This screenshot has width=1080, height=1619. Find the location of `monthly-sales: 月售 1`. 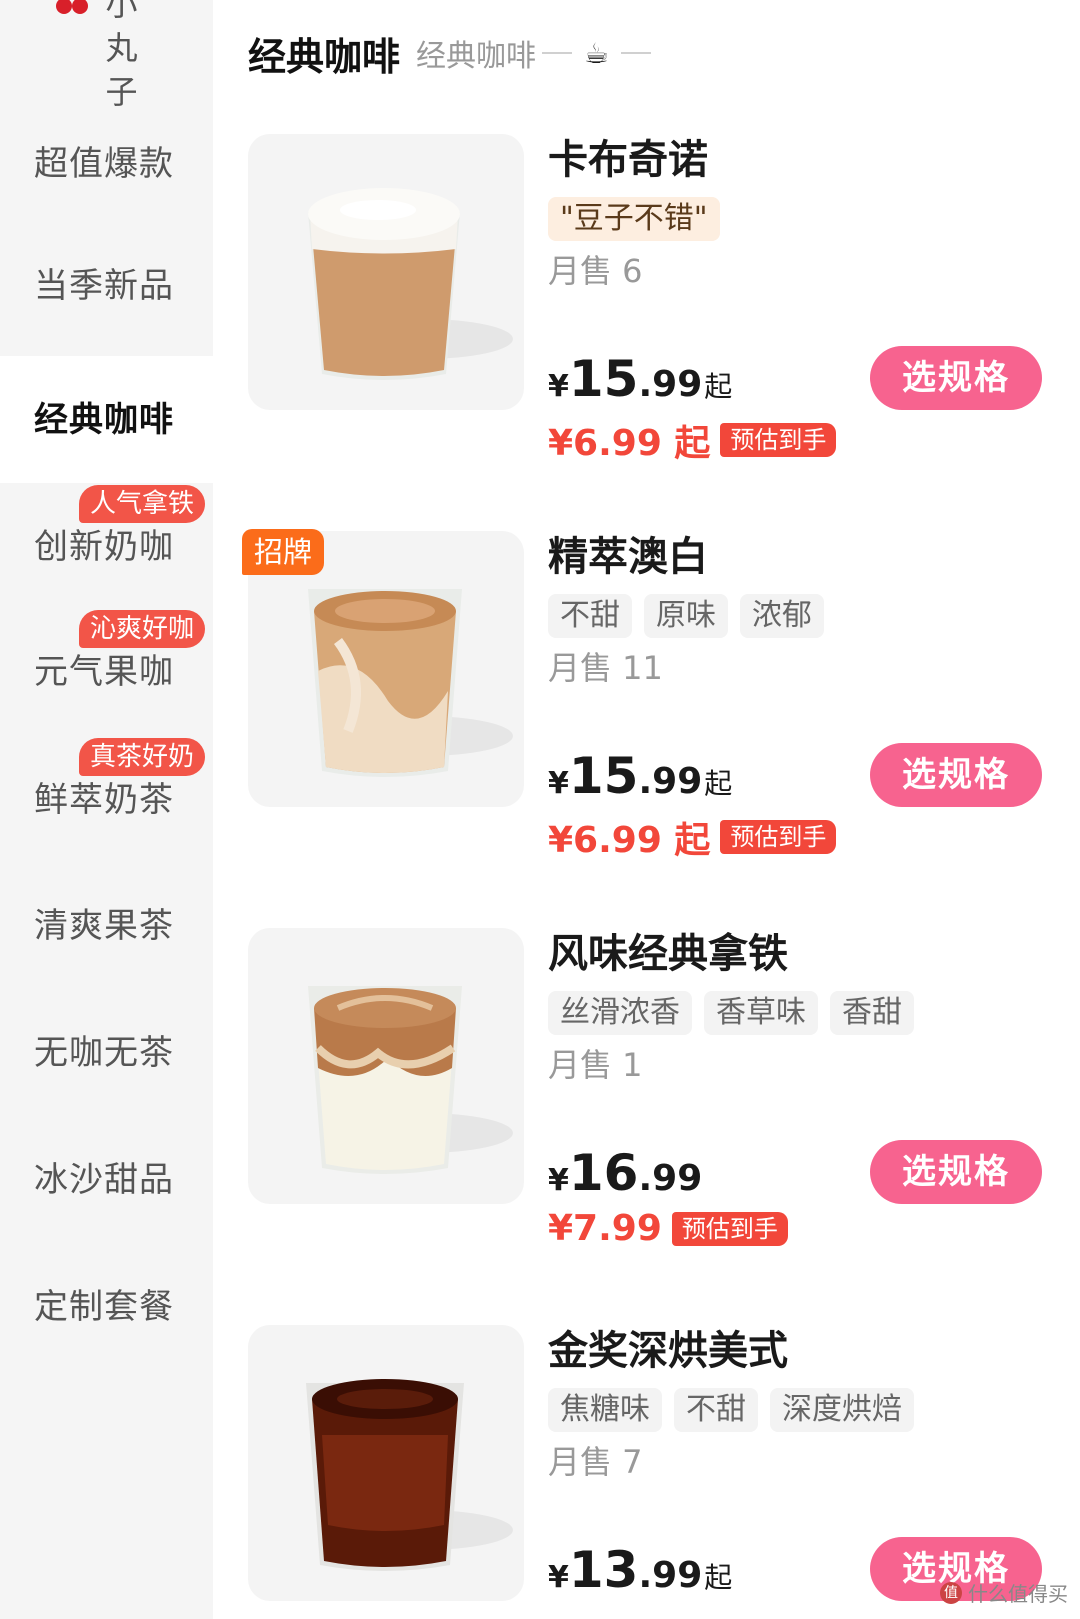

monthly-sales: 月售 1 is located at coordinates (595, 1065).